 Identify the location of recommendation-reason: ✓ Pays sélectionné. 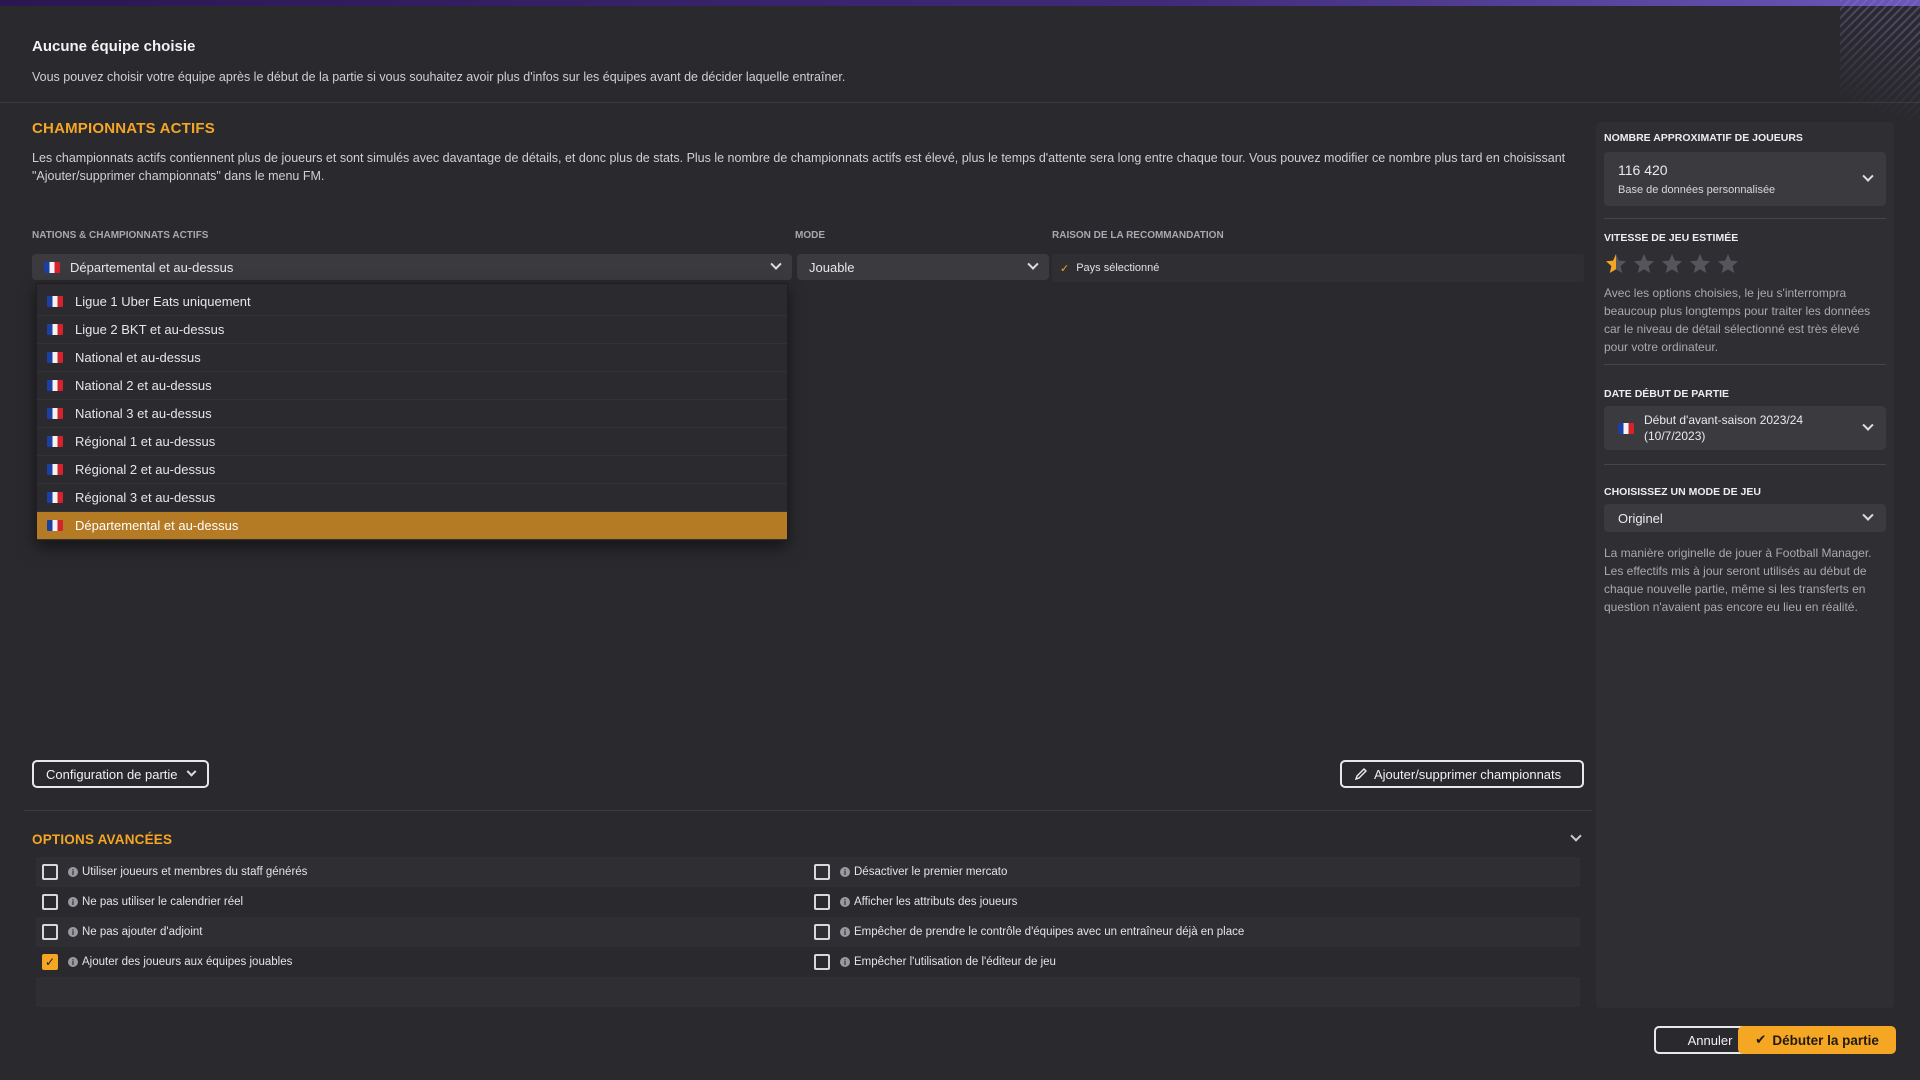
(1318, 268).